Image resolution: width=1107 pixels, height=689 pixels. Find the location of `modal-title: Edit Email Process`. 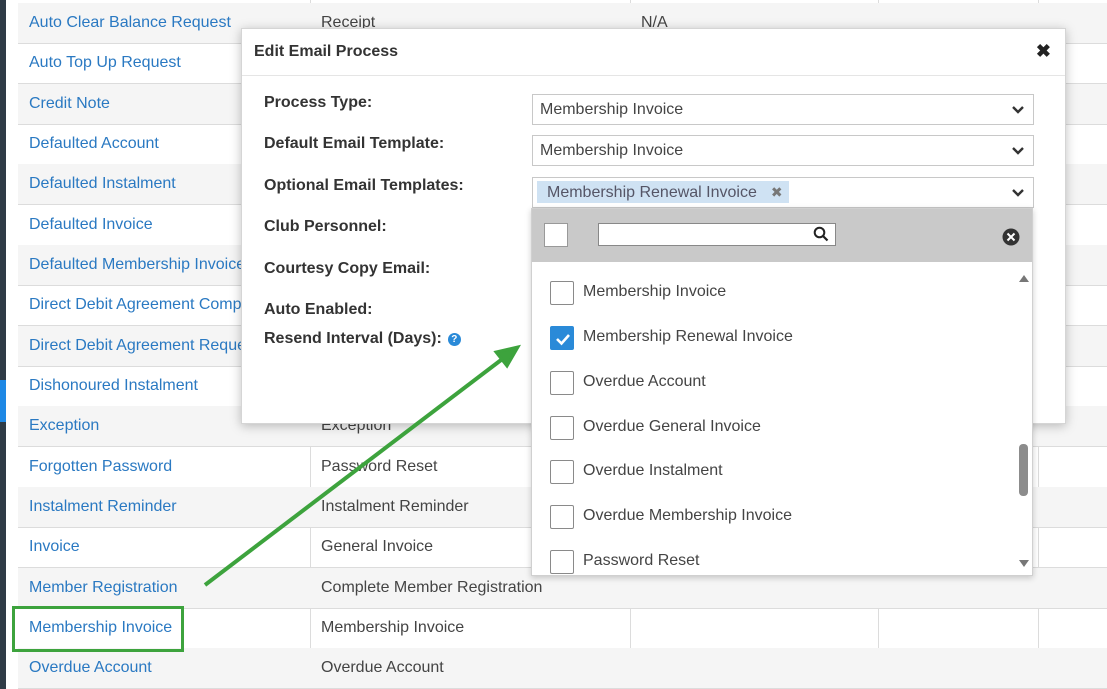

modal-title: Edit Email Process is located at coordinates (326, 51).